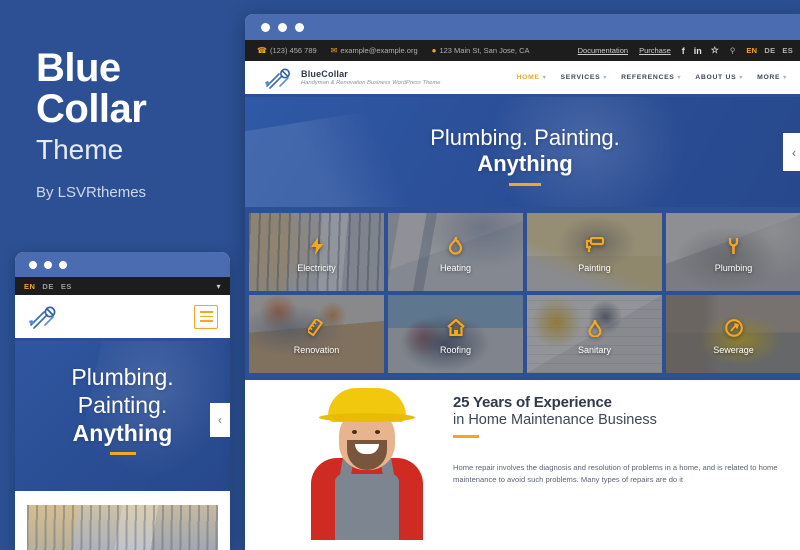  I want to click on promo-title-block: Blue Collar Theme By LSVRthemes, so click(136, 124).